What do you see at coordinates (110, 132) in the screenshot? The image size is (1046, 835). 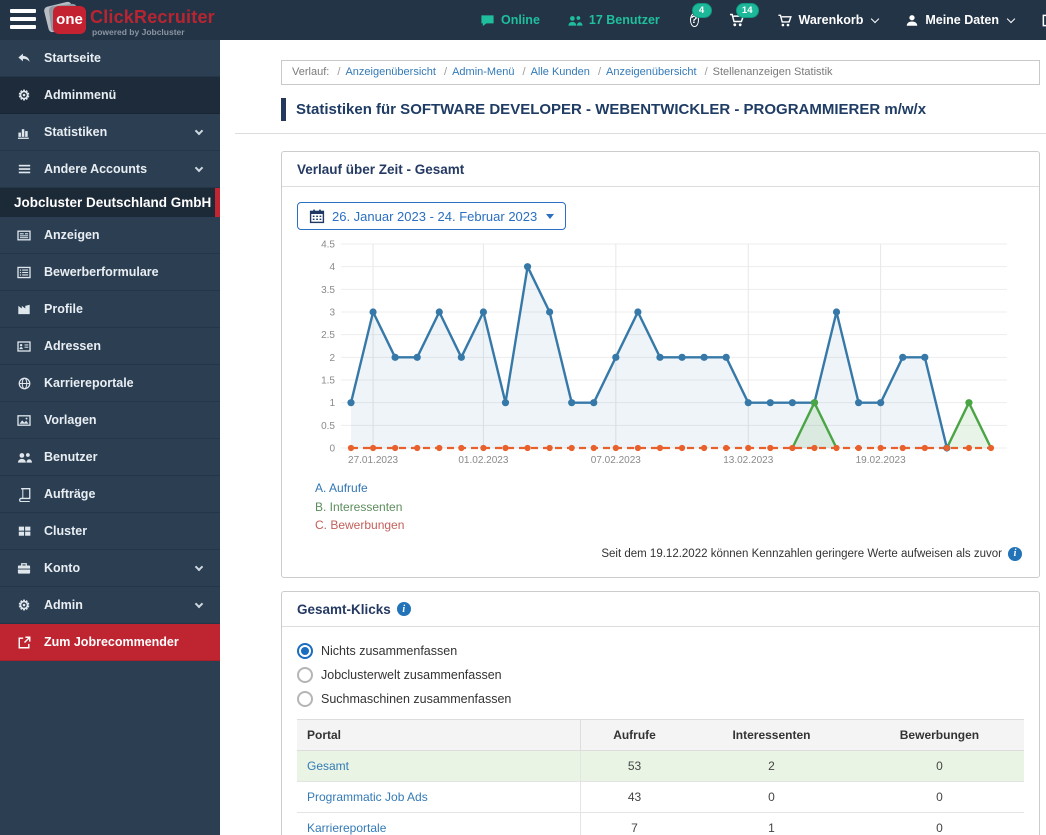 I see `sidebar-item-statistiken: Statistiken` at bounding box center [110, 132].